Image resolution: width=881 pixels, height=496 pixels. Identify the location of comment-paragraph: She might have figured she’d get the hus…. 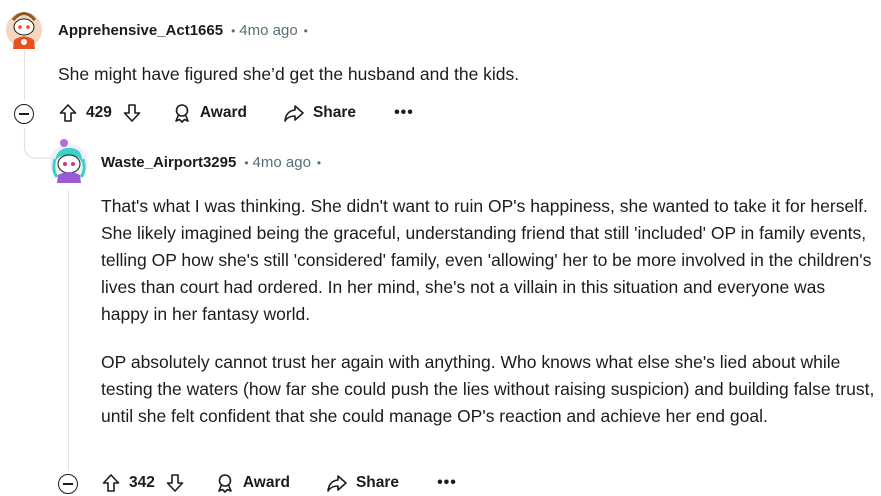
(289, 74).